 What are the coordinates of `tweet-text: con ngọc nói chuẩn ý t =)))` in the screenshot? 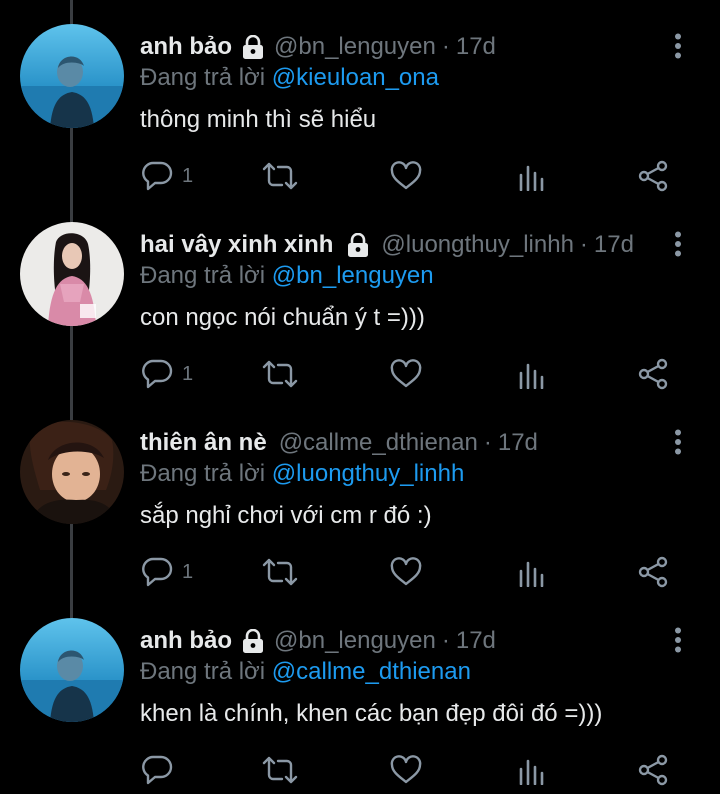 It's located at (282, 317).